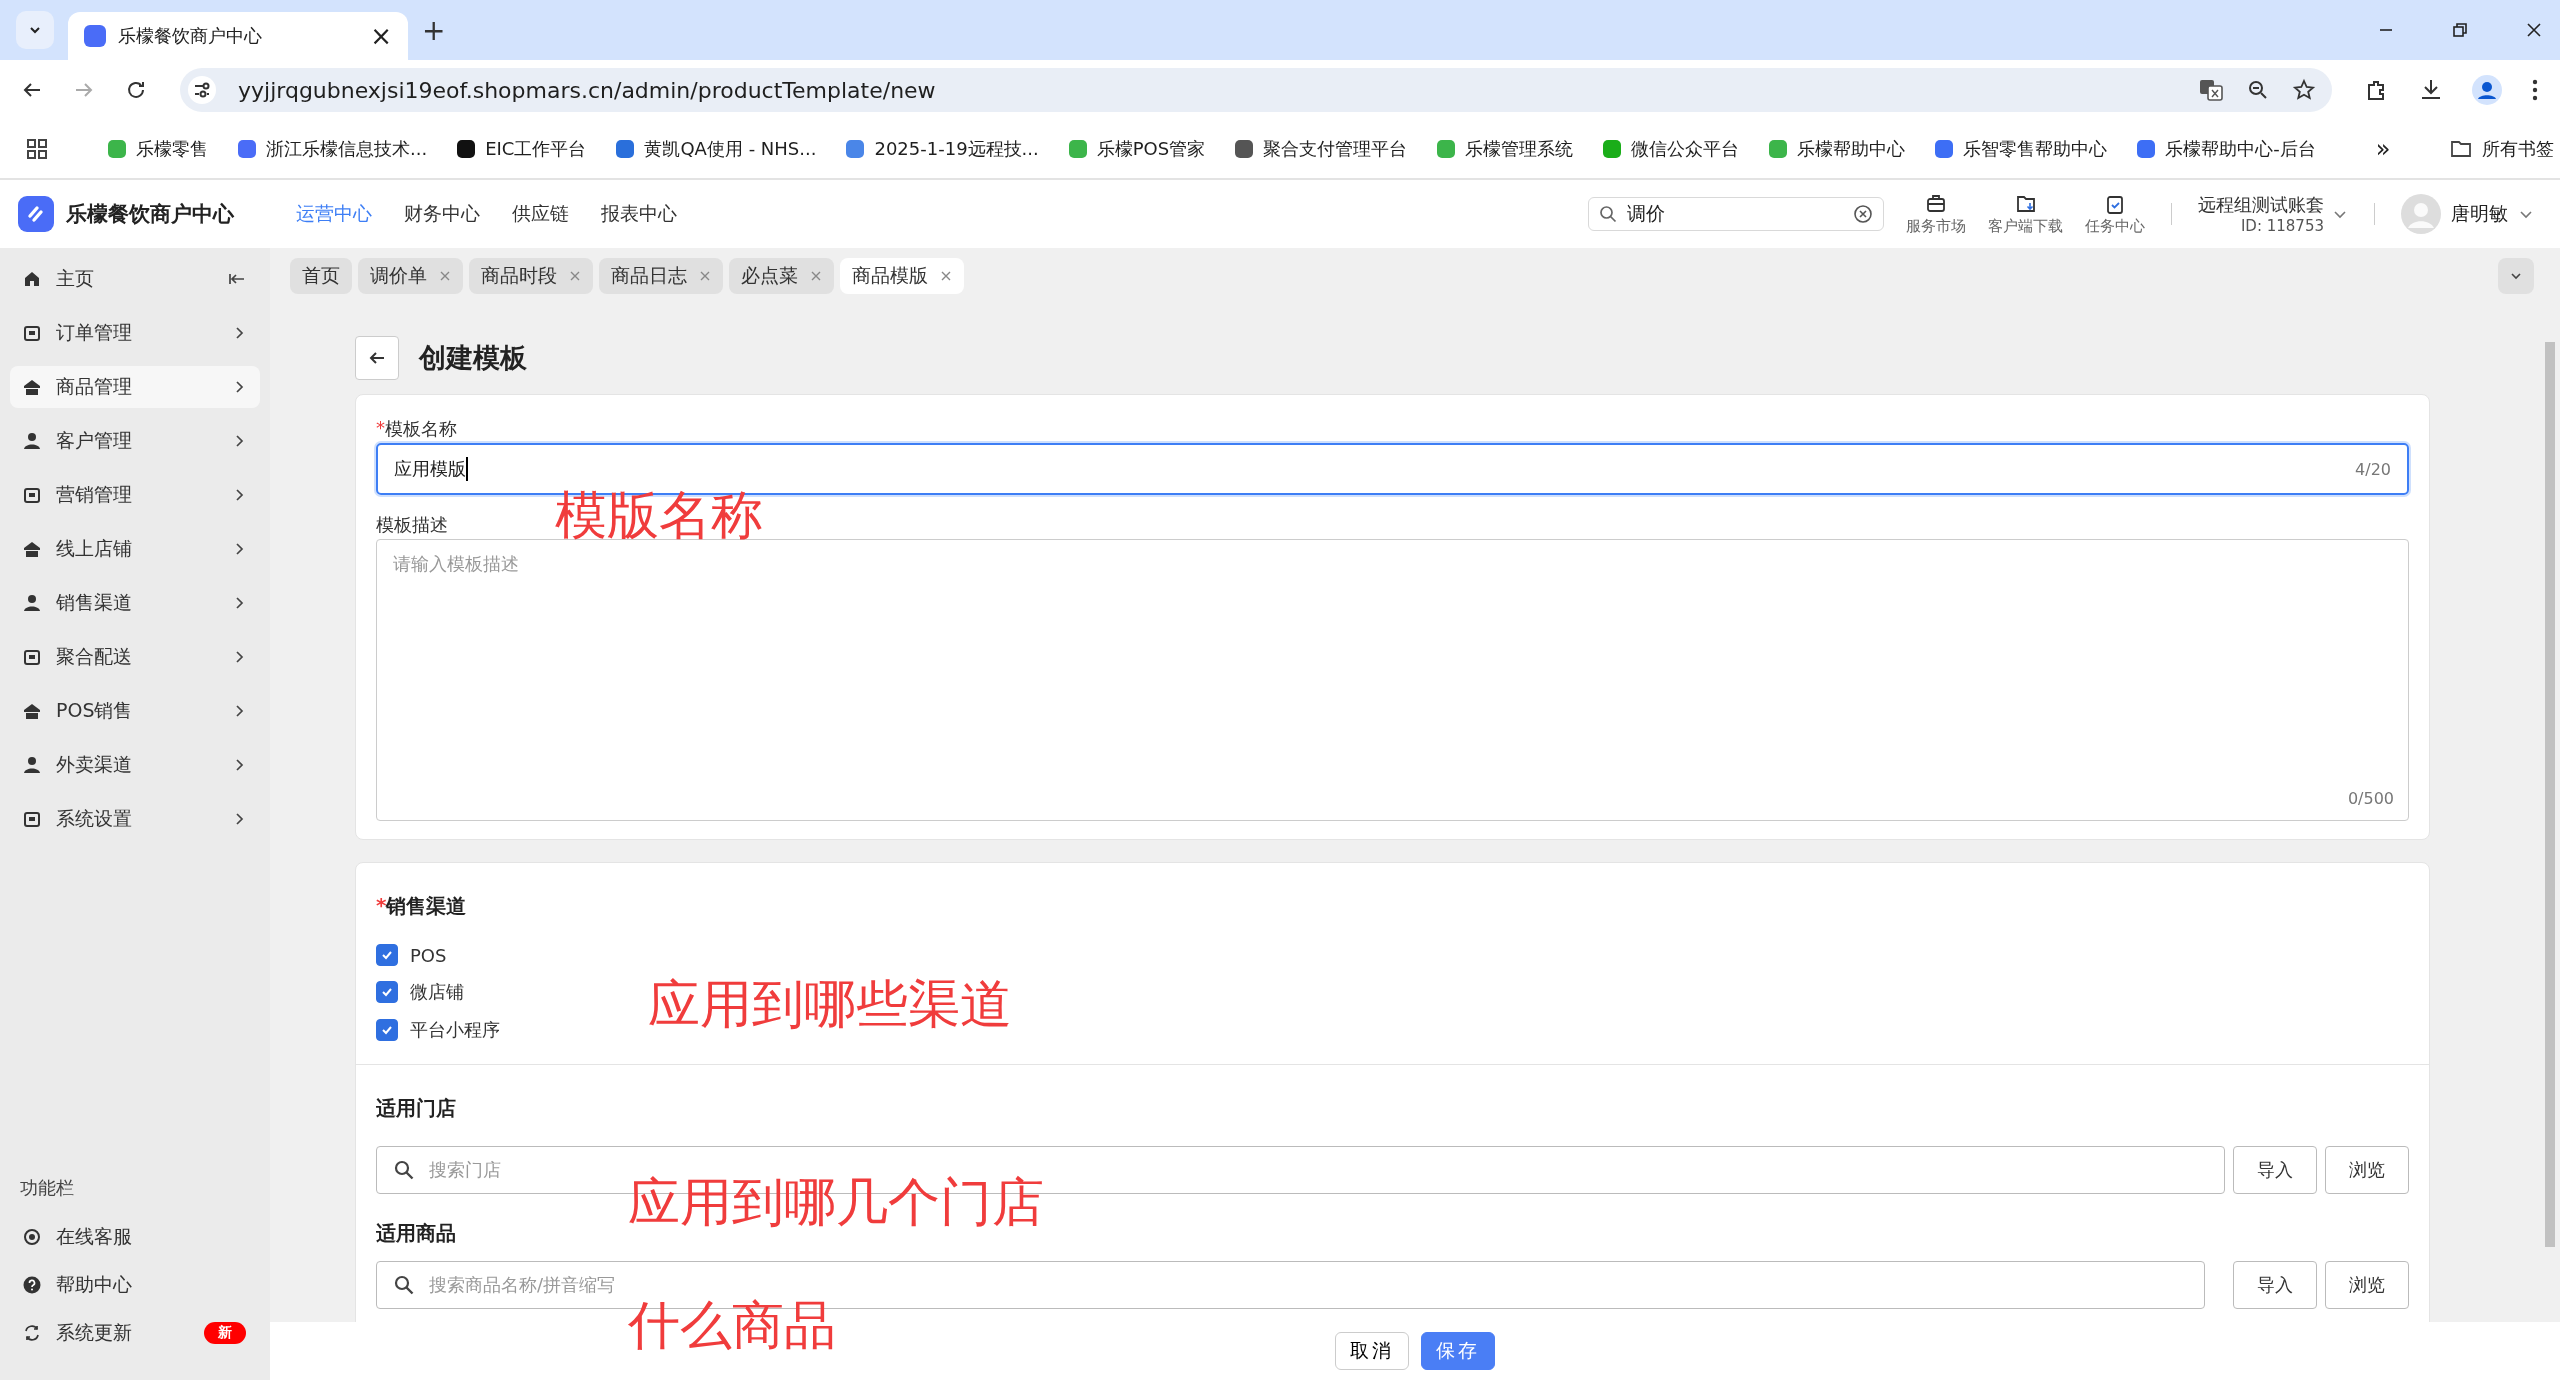 The width and height of the screenshot is (2560, 1380). I want to click on home-icon, so click(32, 279).